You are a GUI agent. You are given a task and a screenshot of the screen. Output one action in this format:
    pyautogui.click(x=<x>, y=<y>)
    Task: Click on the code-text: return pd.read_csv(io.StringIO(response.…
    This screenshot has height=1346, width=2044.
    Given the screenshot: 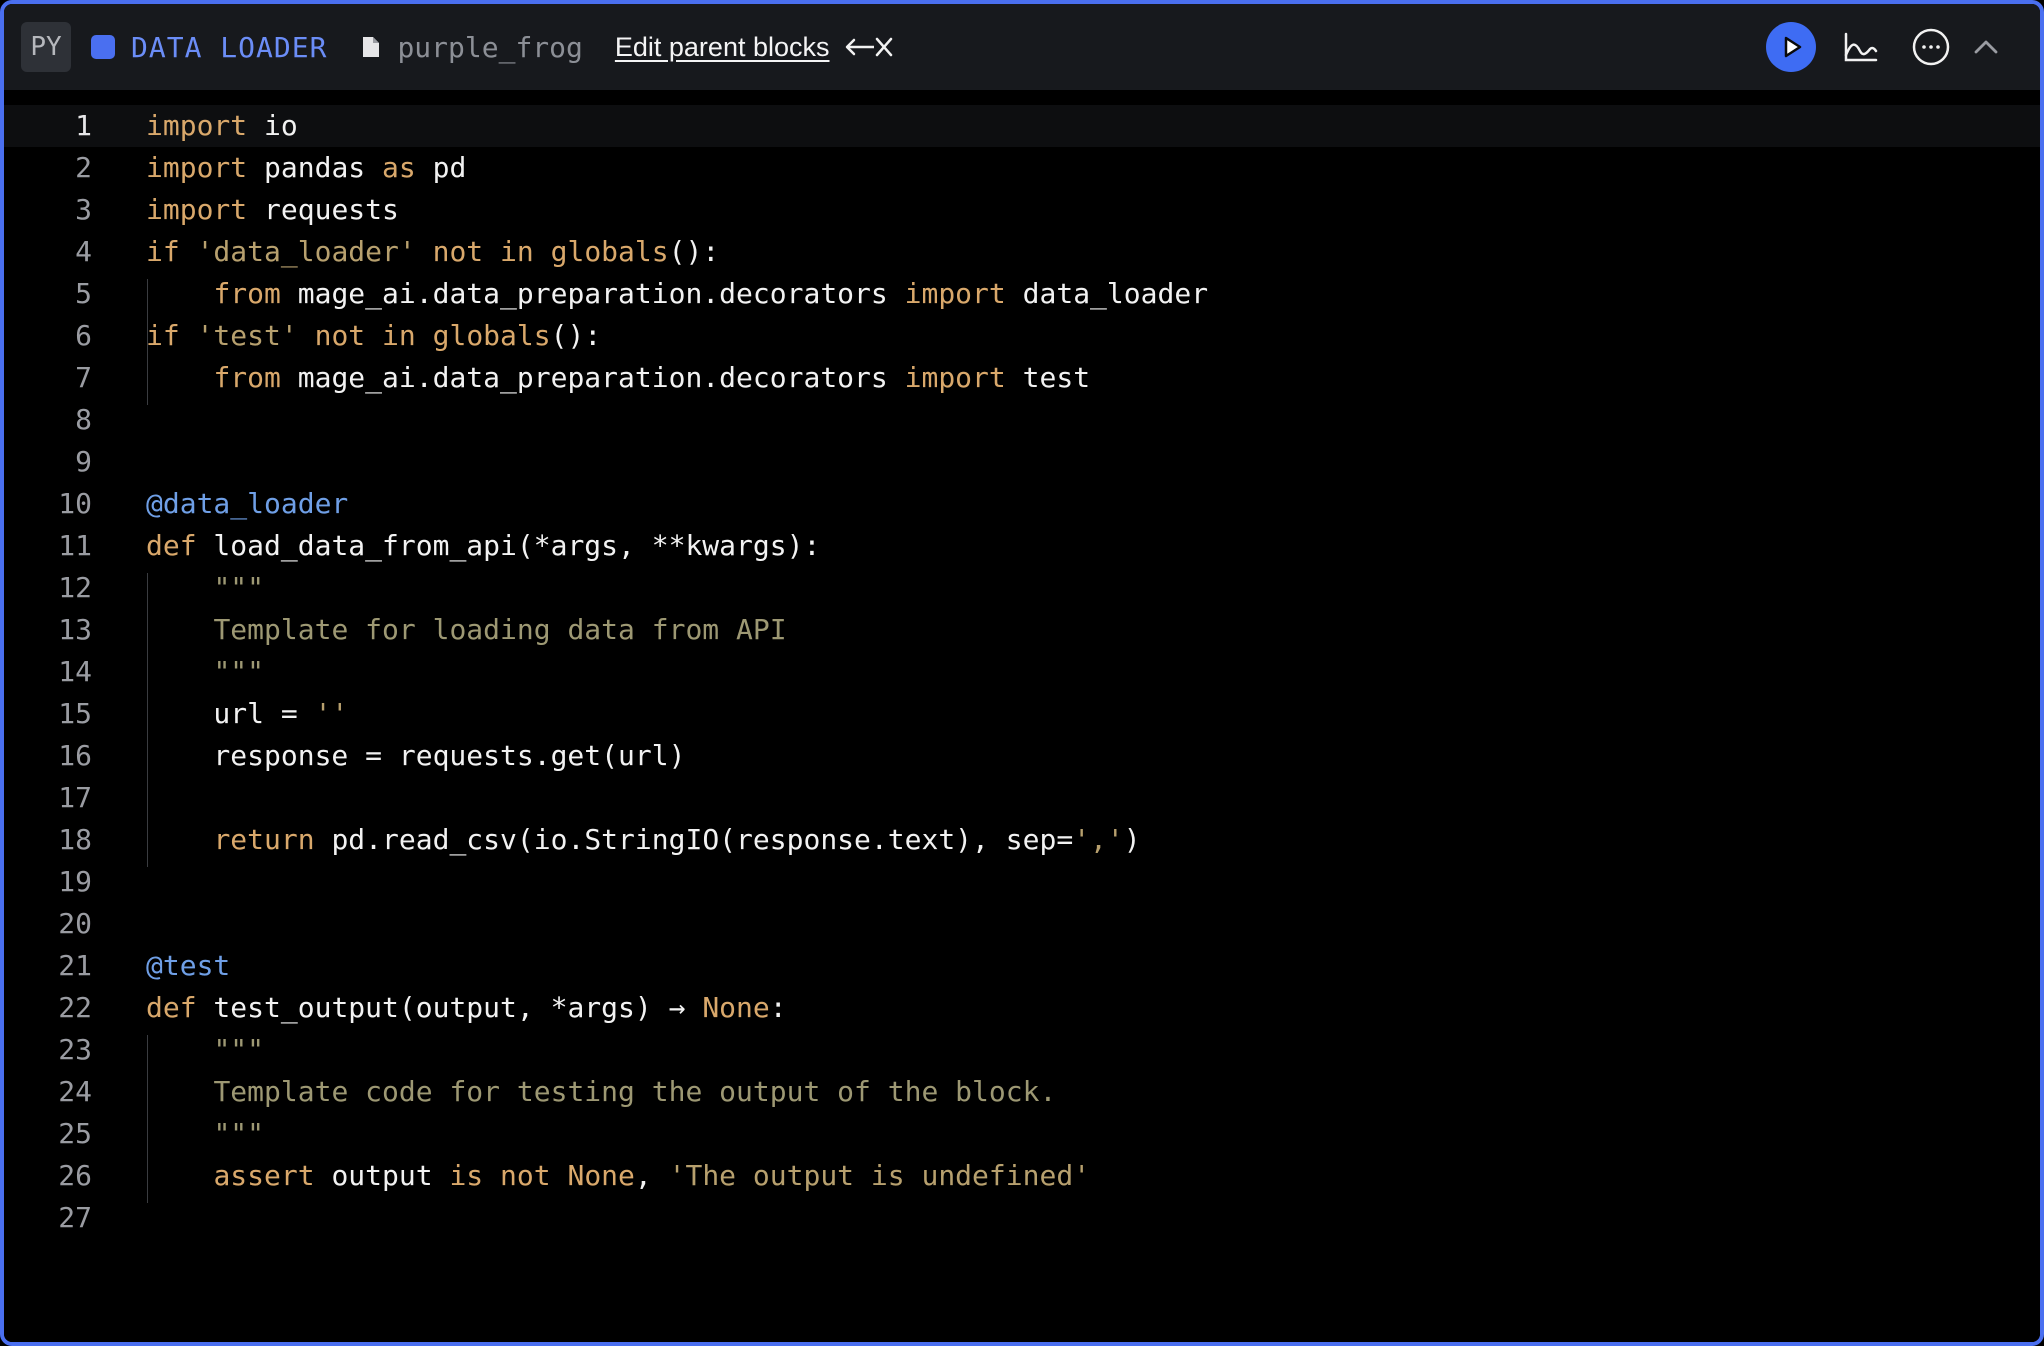 What is the action you would take?
    pyautogui.click(x=643, y=840)
    